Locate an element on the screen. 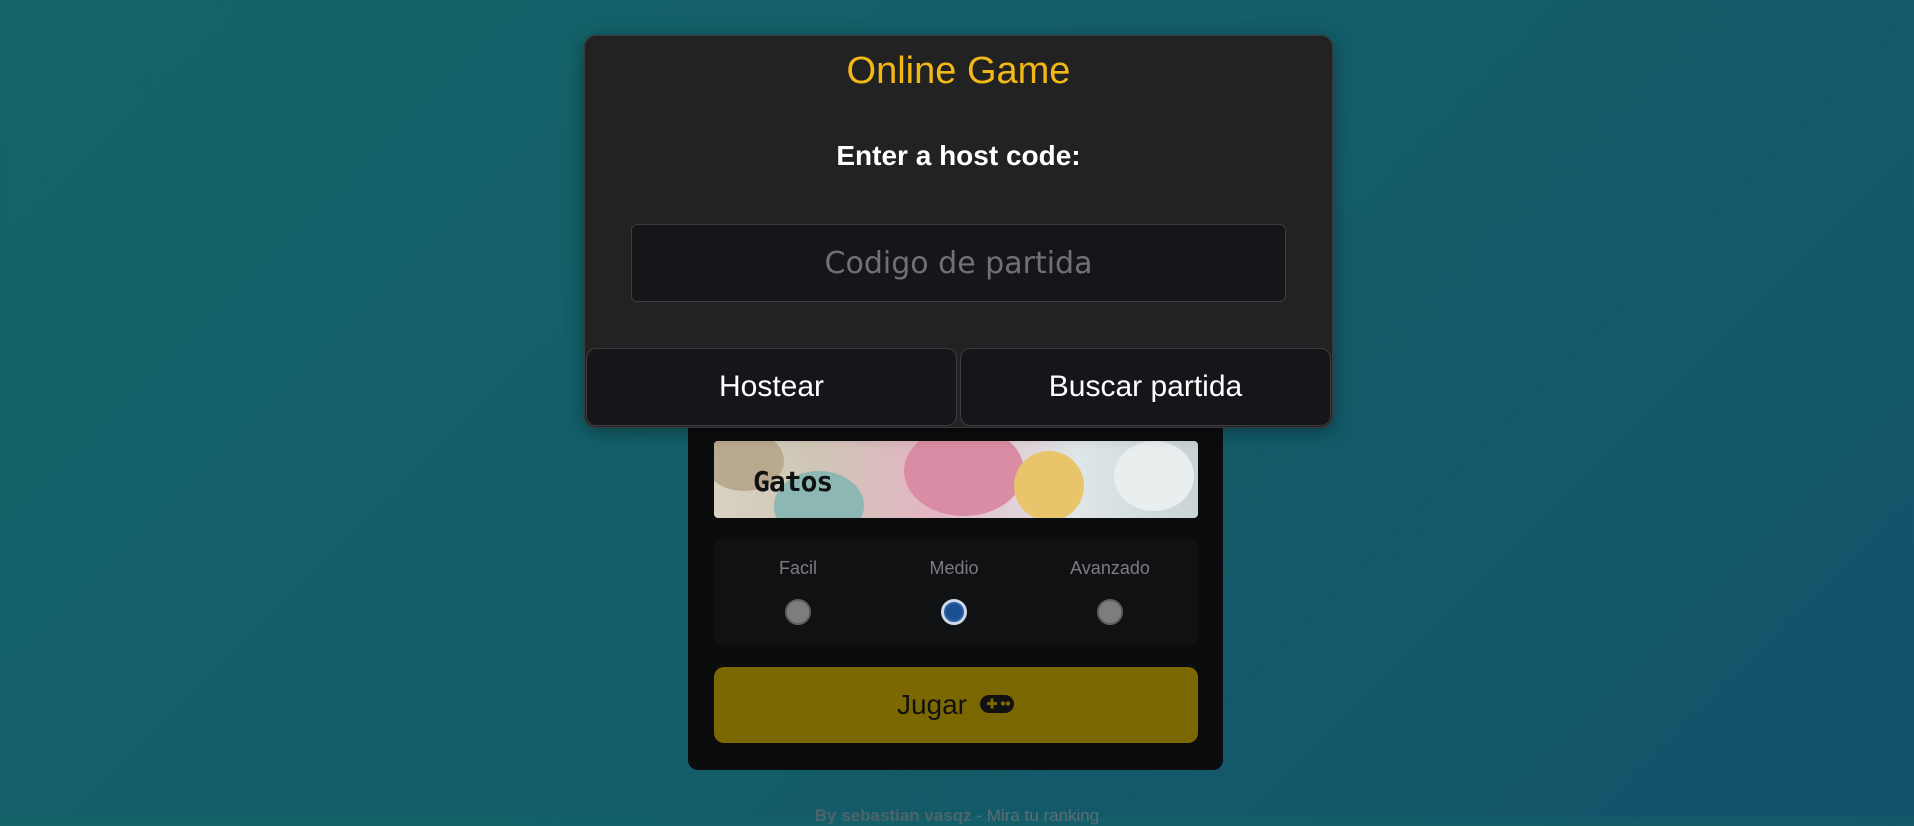 The height and width of the screenshot is (826, 1914). difficulty-label: Avanzado is located at coordinates (1110, 568).